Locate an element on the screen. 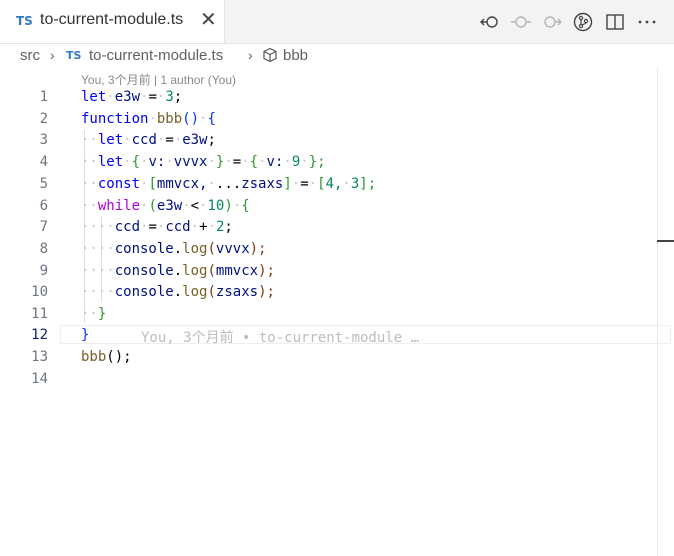  symbol-method-icon is located at coordinates (270, 55).